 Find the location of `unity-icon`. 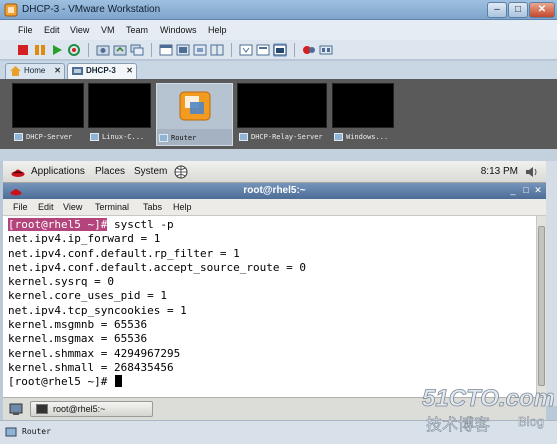

unity-icon is located at coordinates (200, 50).